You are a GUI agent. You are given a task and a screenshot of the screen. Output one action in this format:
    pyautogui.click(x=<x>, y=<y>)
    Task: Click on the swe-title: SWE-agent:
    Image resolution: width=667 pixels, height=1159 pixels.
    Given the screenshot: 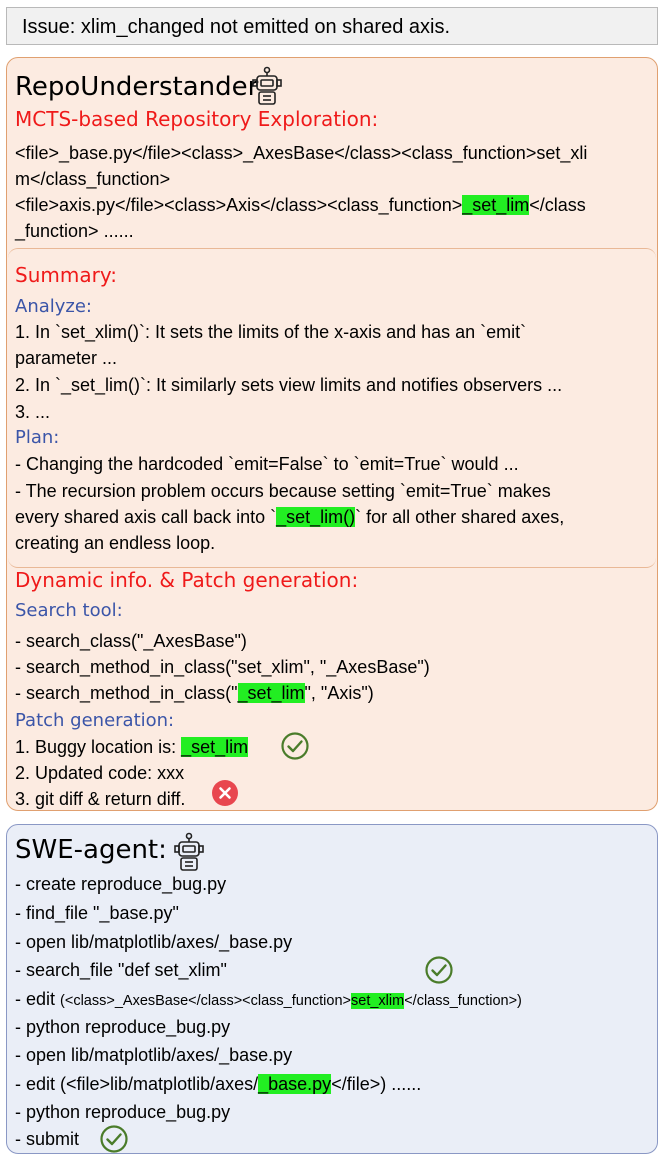 What is the action you would take?
    pyautogui.click(x=91, y=850)
    